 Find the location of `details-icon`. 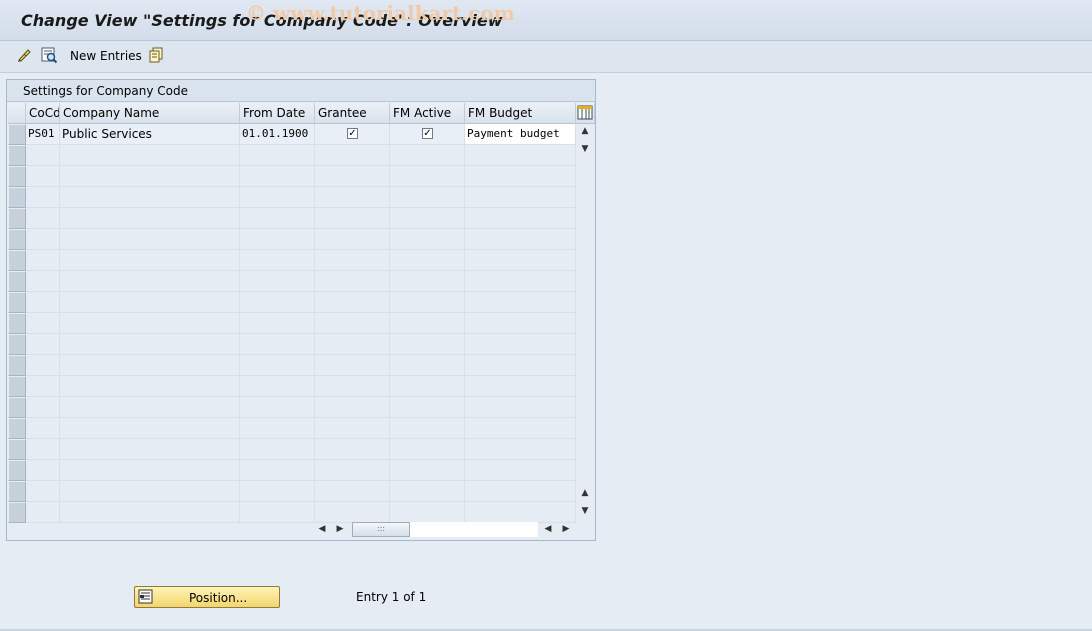

details-icon is located at coordinates (49, 55).